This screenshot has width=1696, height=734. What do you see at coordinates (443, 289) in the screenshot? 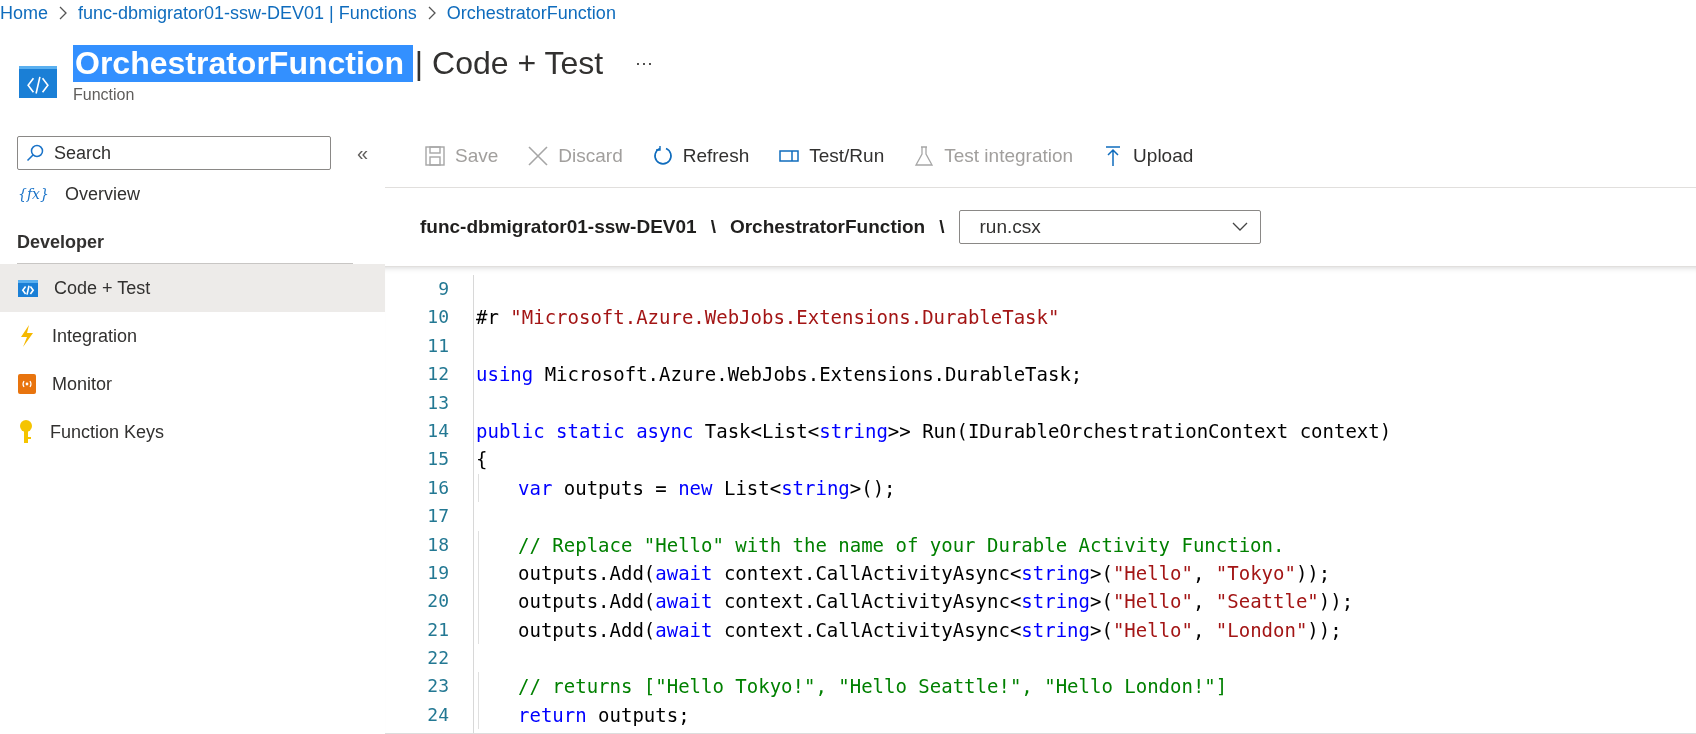
I see `line-number: 9` at bounding box center [443, 289].